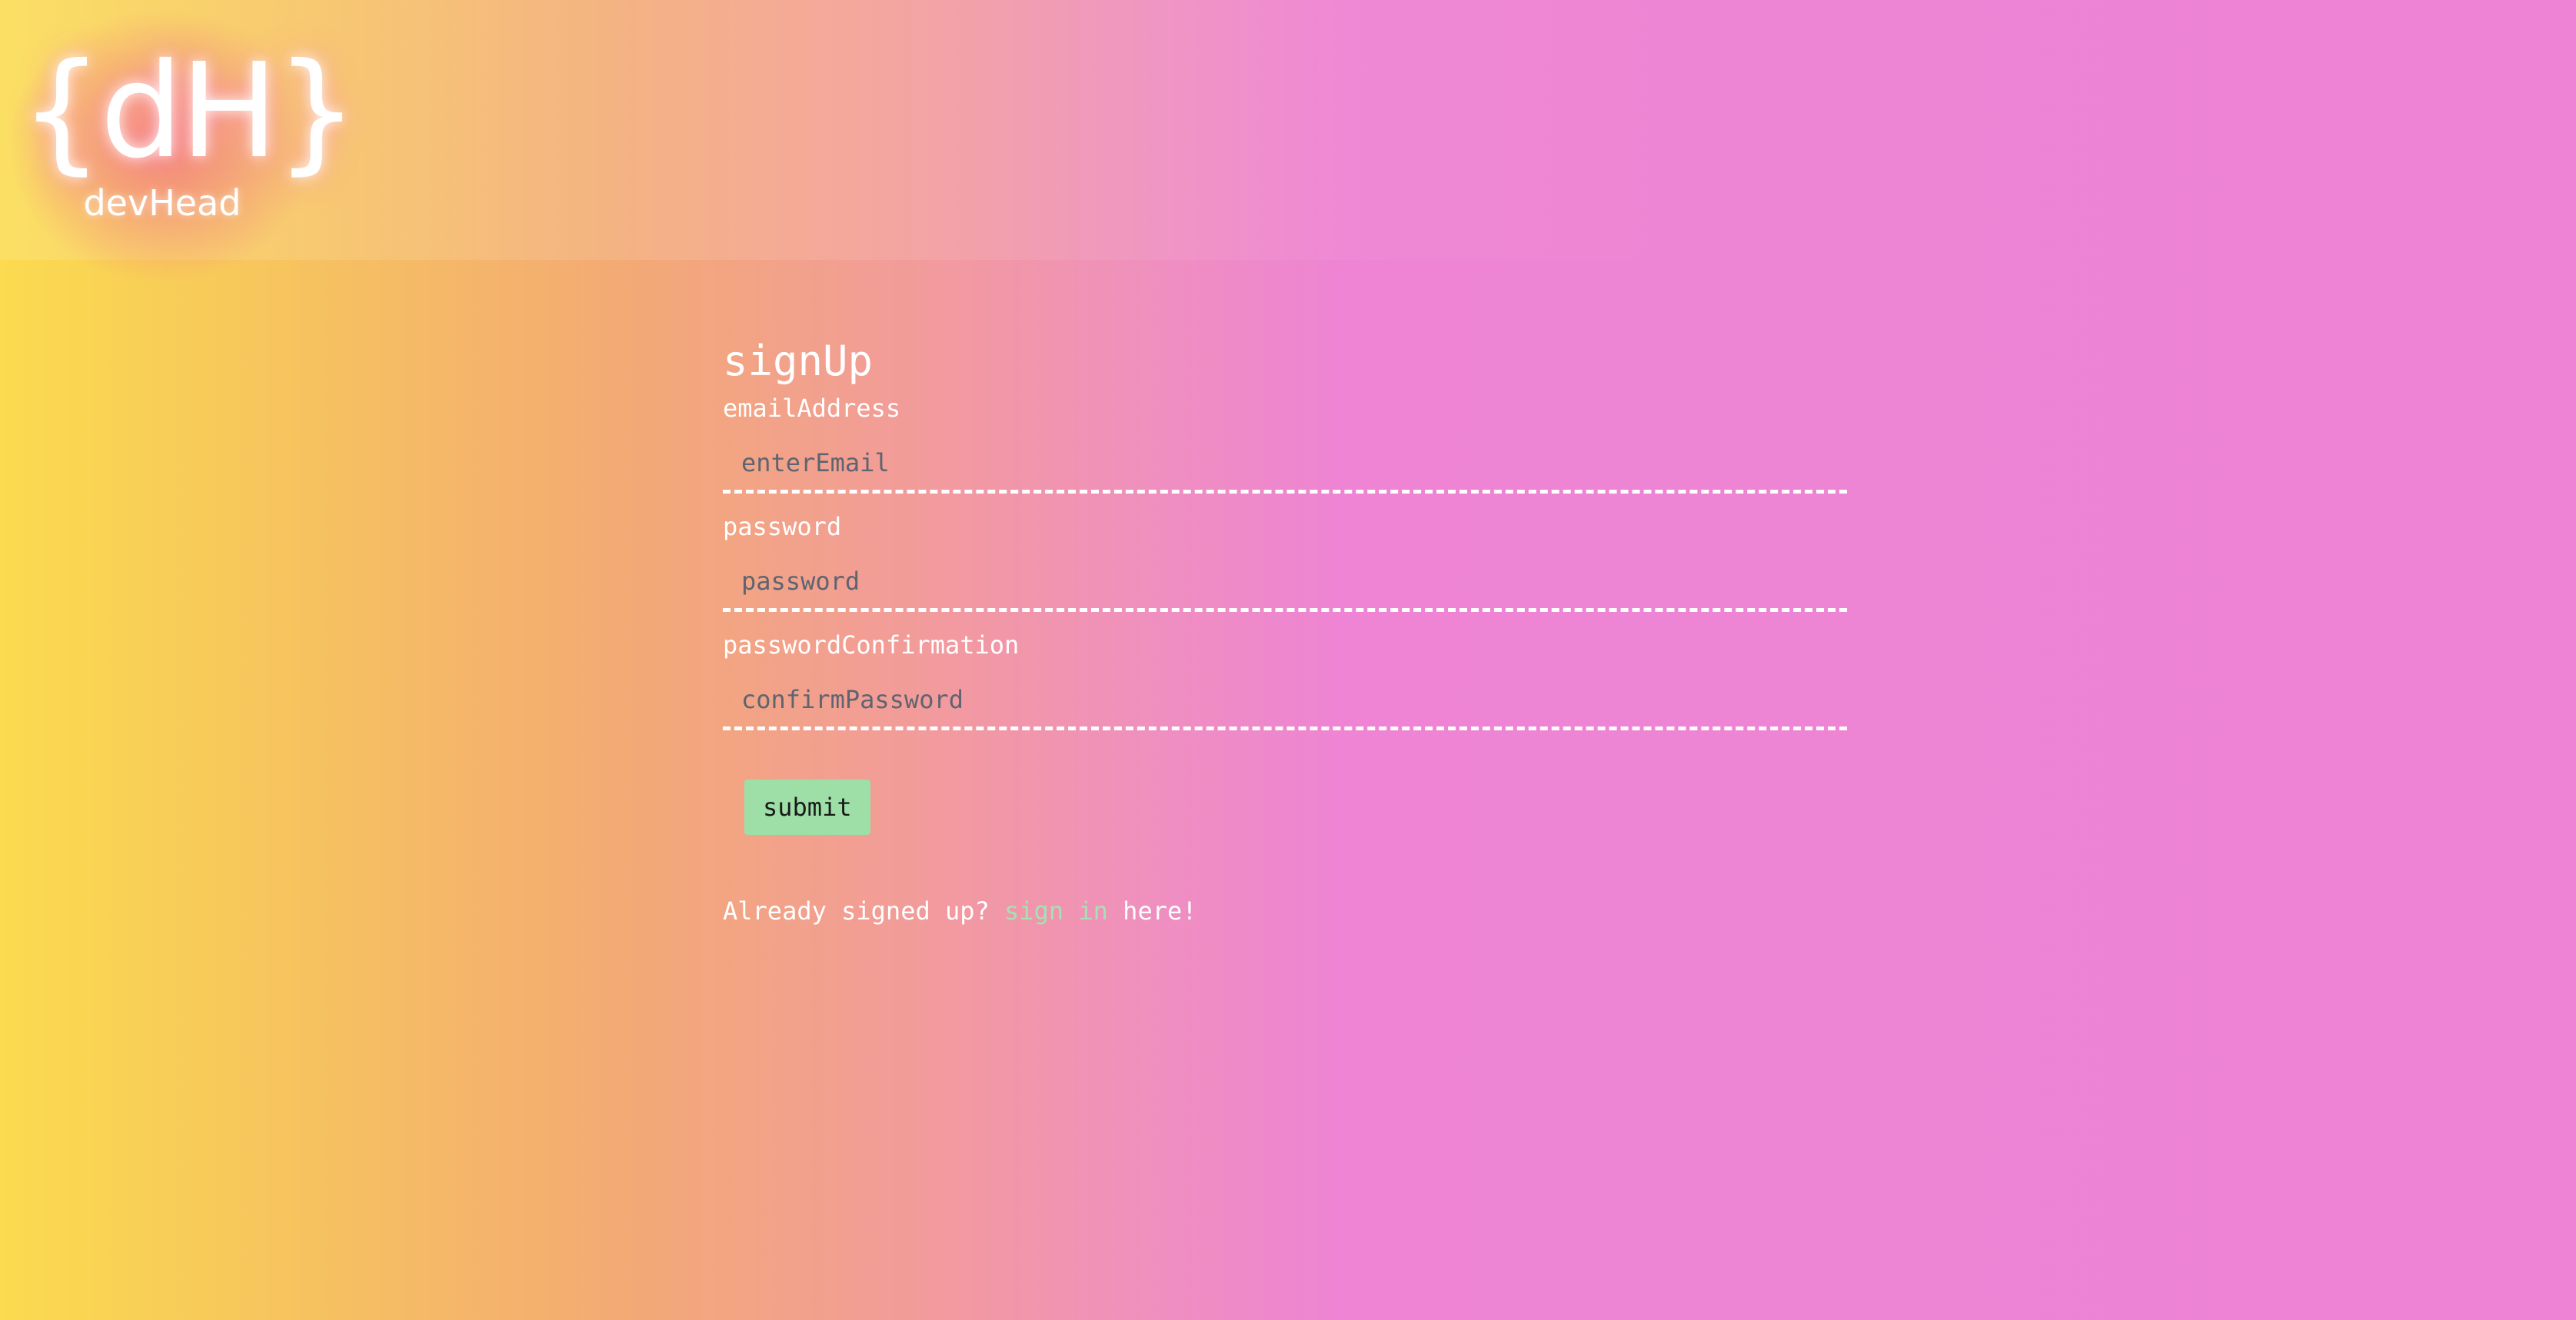 Image resolution: width=2576 pixels, height=1320 pixels. Describe the element at coordinates (1285, 464) in the screenshot. I see `email-field` at that location.